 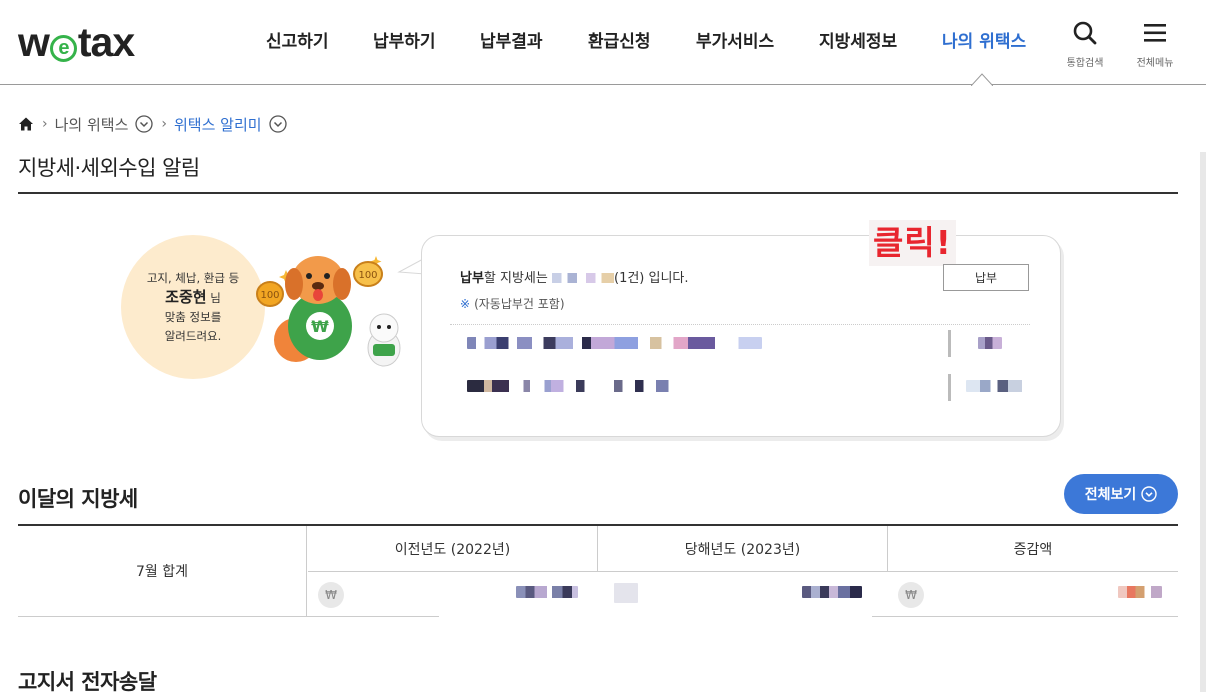 I want to click on all-menu-button: 전체메뉴, so click(x=1155, y=44).